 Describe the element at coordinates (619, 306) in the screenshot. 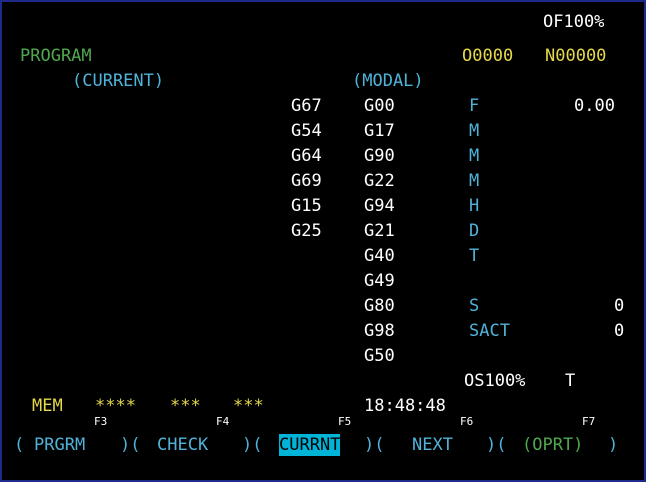

I see `spindle-value: 0` at that location.